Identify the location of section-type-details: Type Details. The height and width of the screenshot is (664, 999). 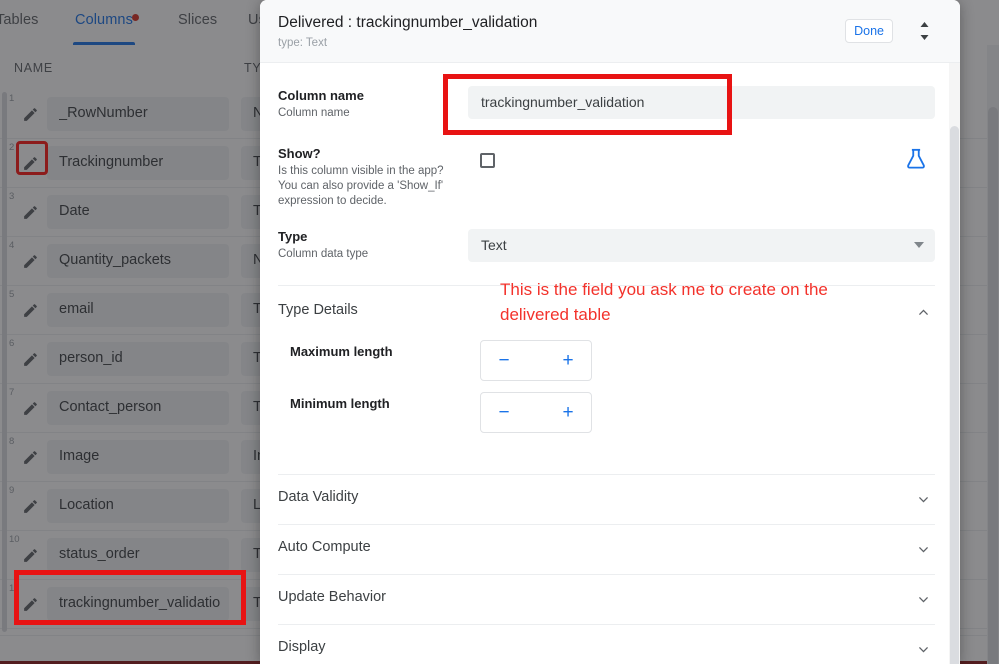
(604, 312).